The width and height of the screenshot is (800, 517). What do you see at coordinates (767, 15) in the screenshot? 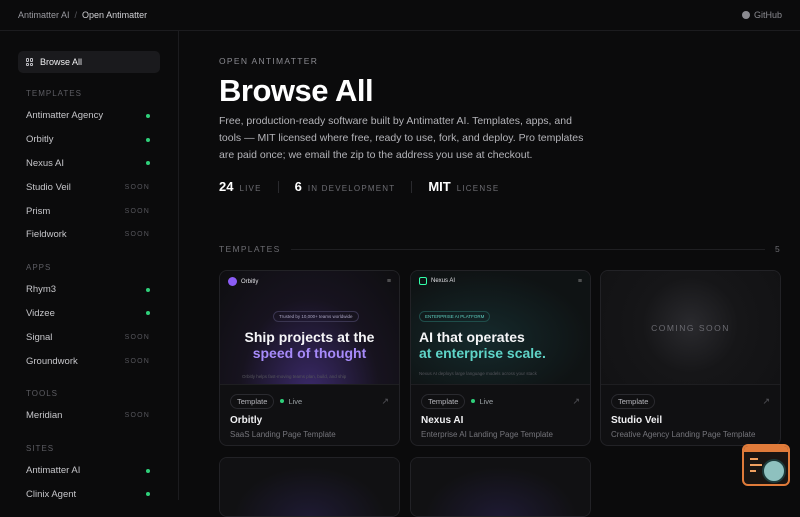
I see `github-label: GitHub` at bounding box center [767, 15].